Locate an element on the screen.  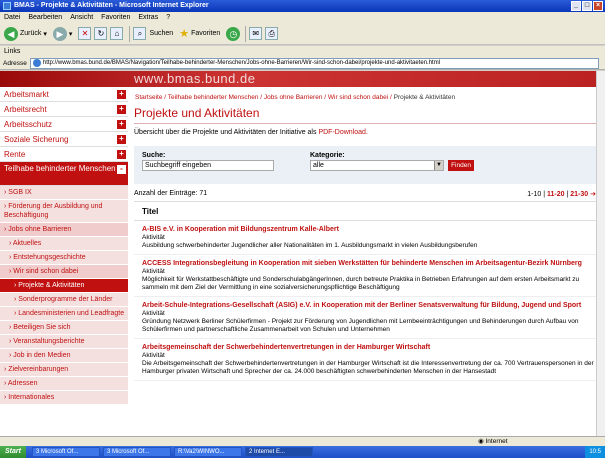
search-label: Suchen is located at coordinates (161, 33).